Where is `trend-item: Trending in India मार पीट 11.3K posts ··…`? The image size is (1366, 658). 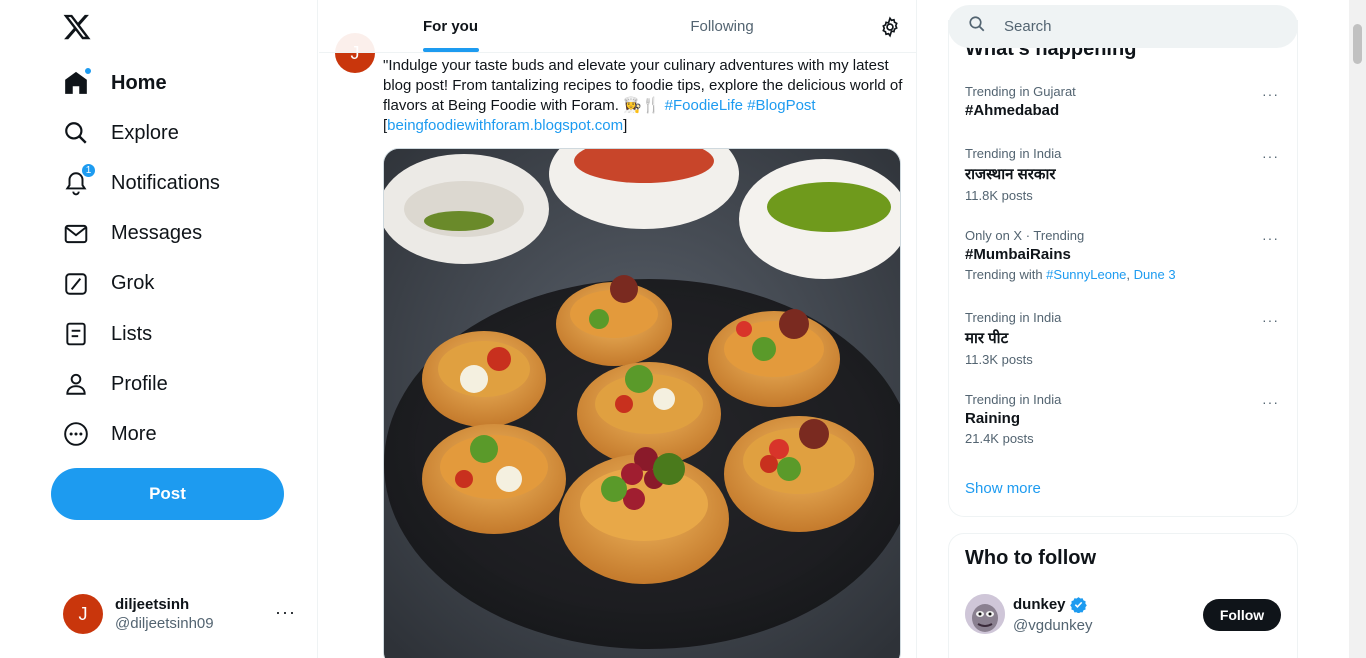
trend-item: Trending in India मार पीट 11.3K posts ··… is located at coordinates (1123, 338).